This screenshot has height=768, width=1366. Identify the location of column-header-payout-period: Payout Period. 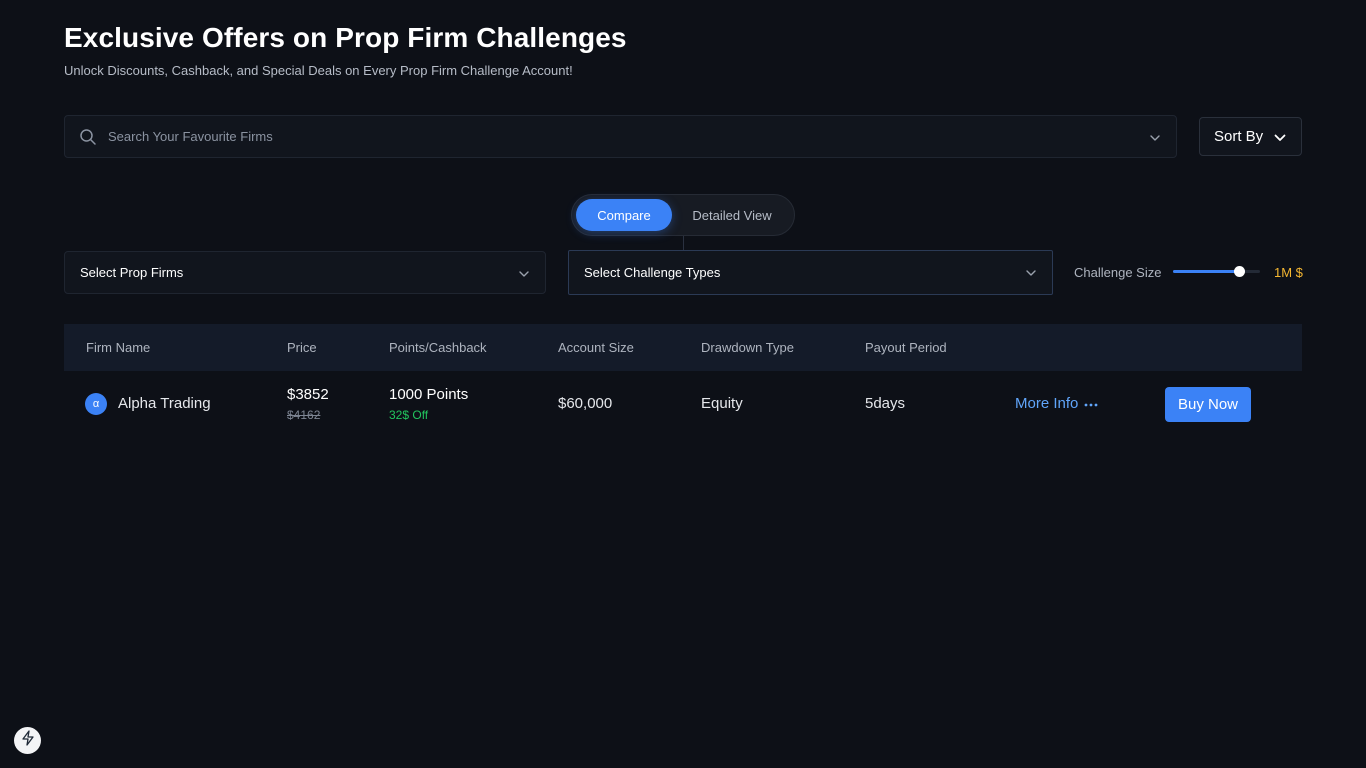
(906, 347).